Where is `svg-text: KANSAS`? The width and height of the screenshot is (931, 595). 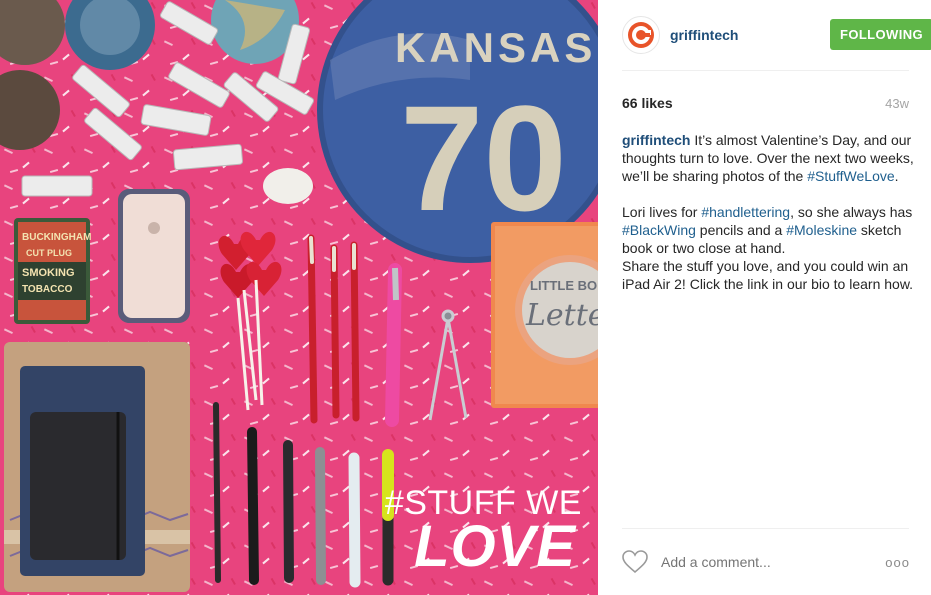
svg-text: KANSAS is located at coordinates (495, 47).